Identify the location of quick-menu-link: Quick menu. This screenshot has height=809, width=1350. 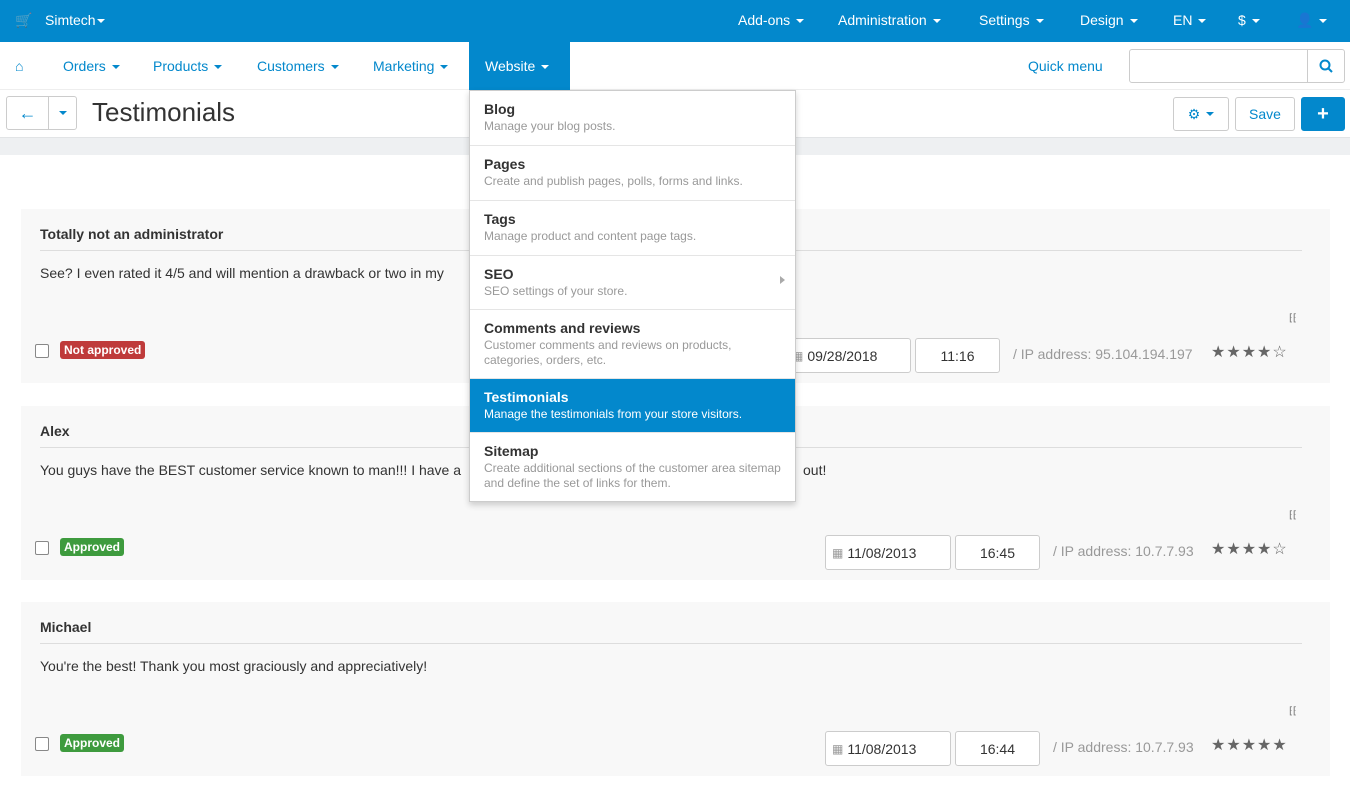
(1065, 66).